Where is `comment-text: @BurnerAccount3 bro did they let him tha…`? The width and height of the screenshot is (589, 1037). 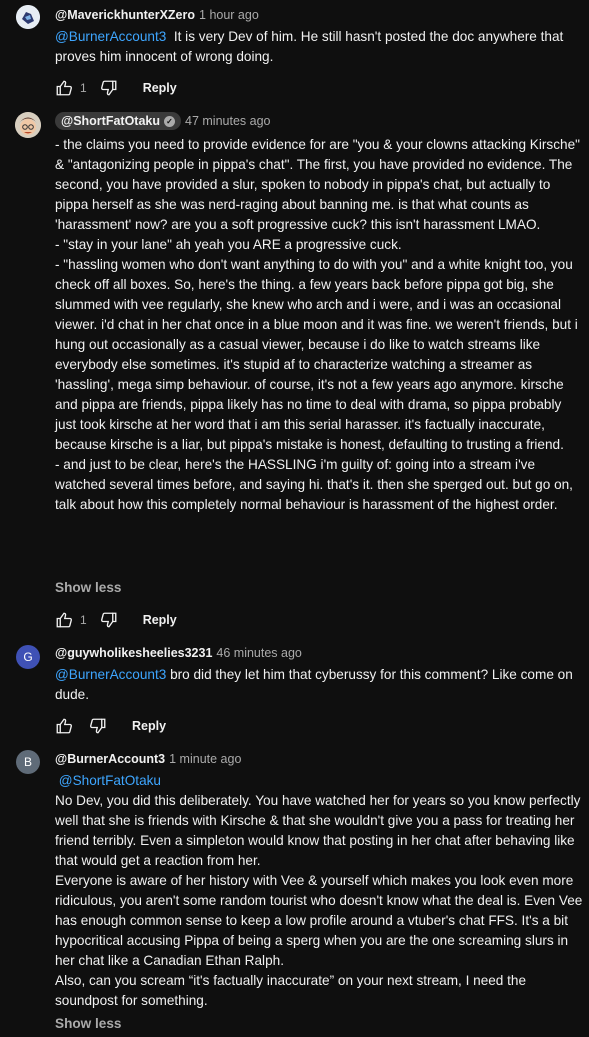
comment-text: @BurnerAccount3 bro did they let him tha… is located at coordinates (319, 685).